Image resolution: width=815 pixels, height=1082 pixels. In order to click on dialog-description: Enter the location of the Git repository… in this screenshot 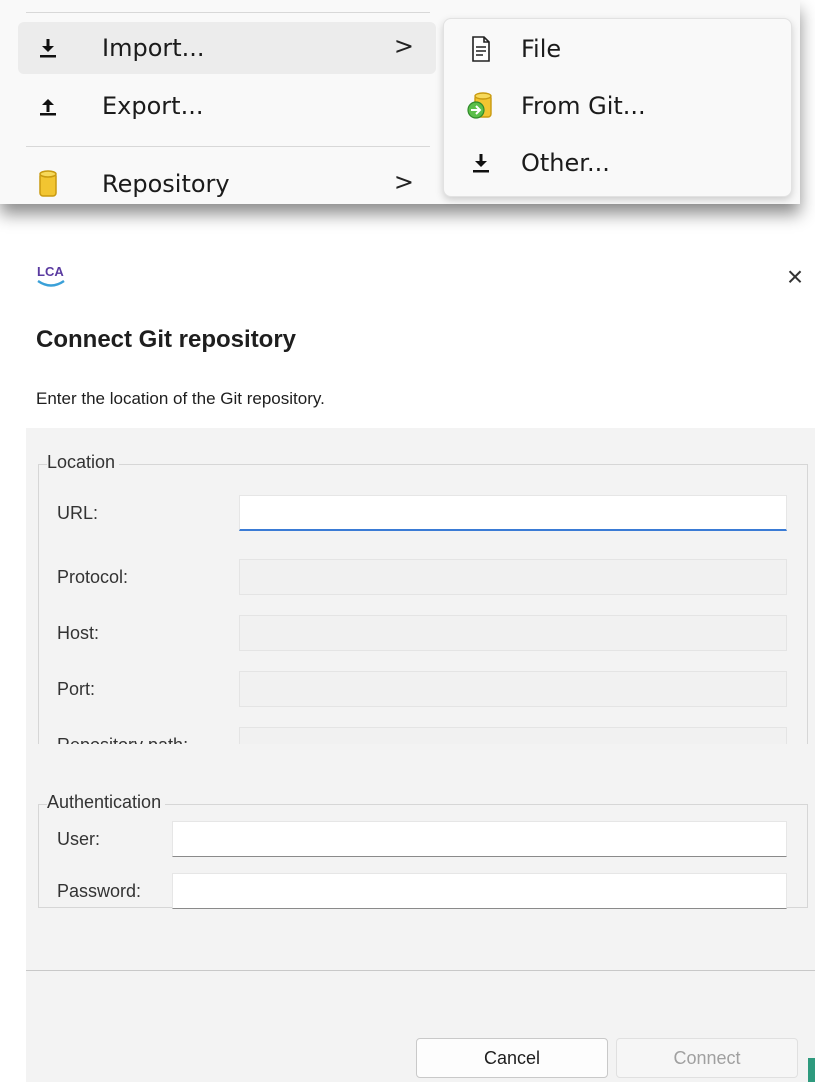, I will do `click(180, 398)`.